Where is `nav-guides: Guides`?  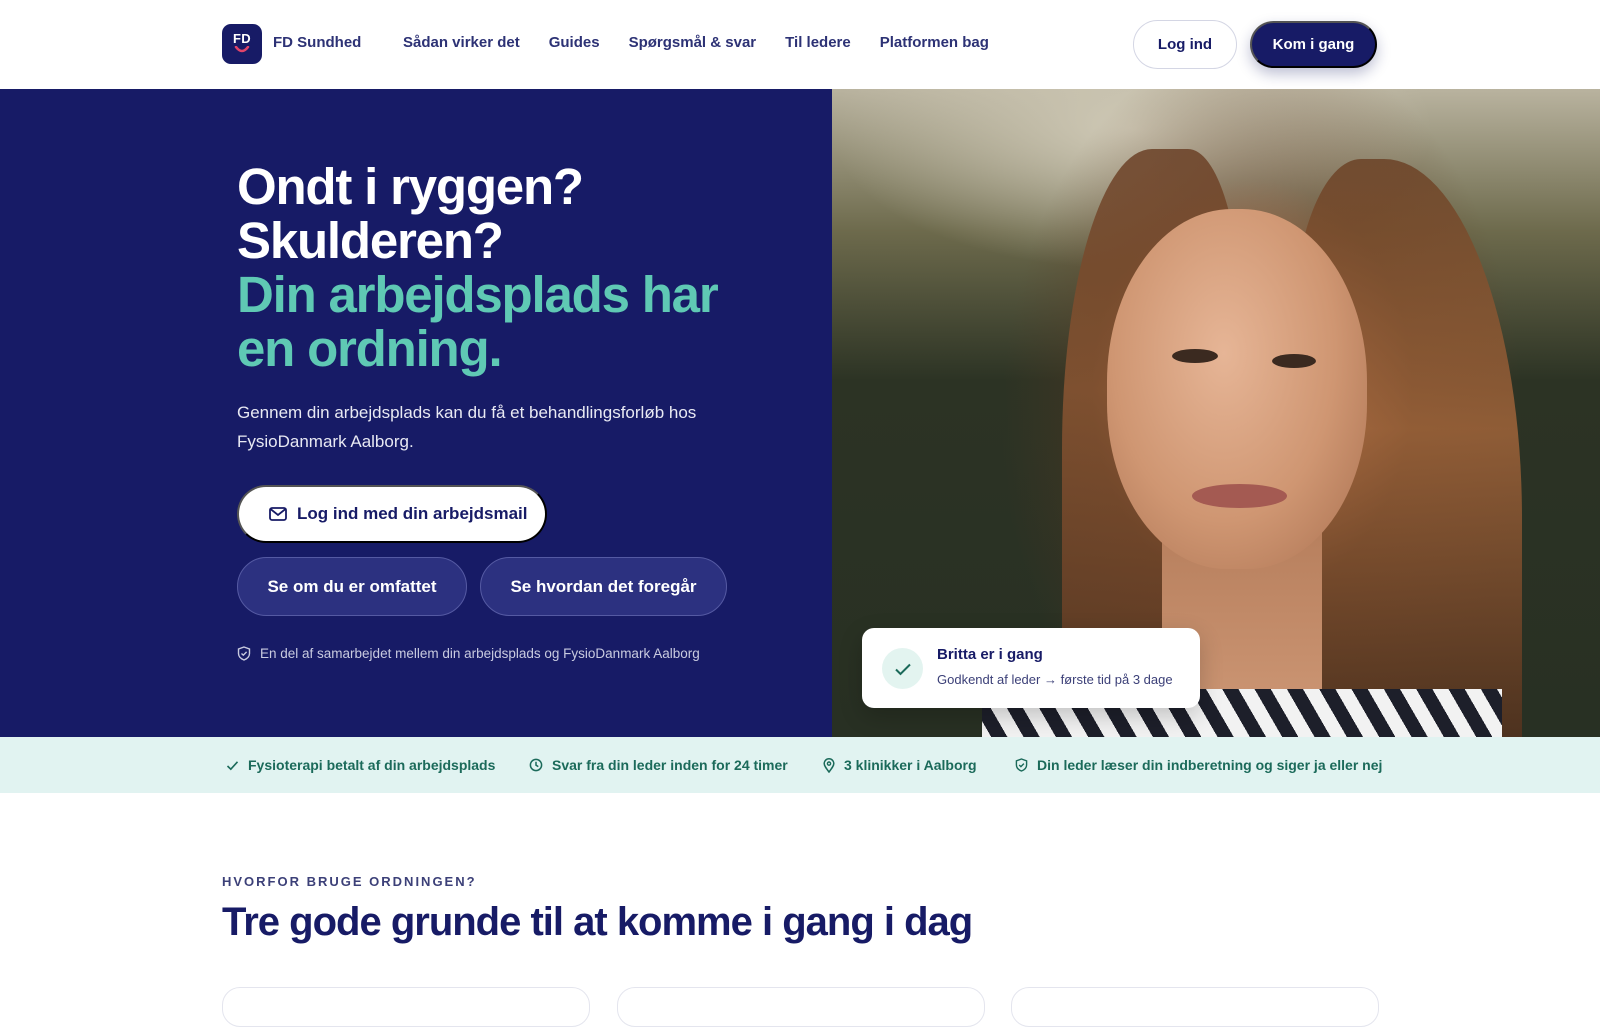 nav-guides: Guides is located at coordinates (574, 42).